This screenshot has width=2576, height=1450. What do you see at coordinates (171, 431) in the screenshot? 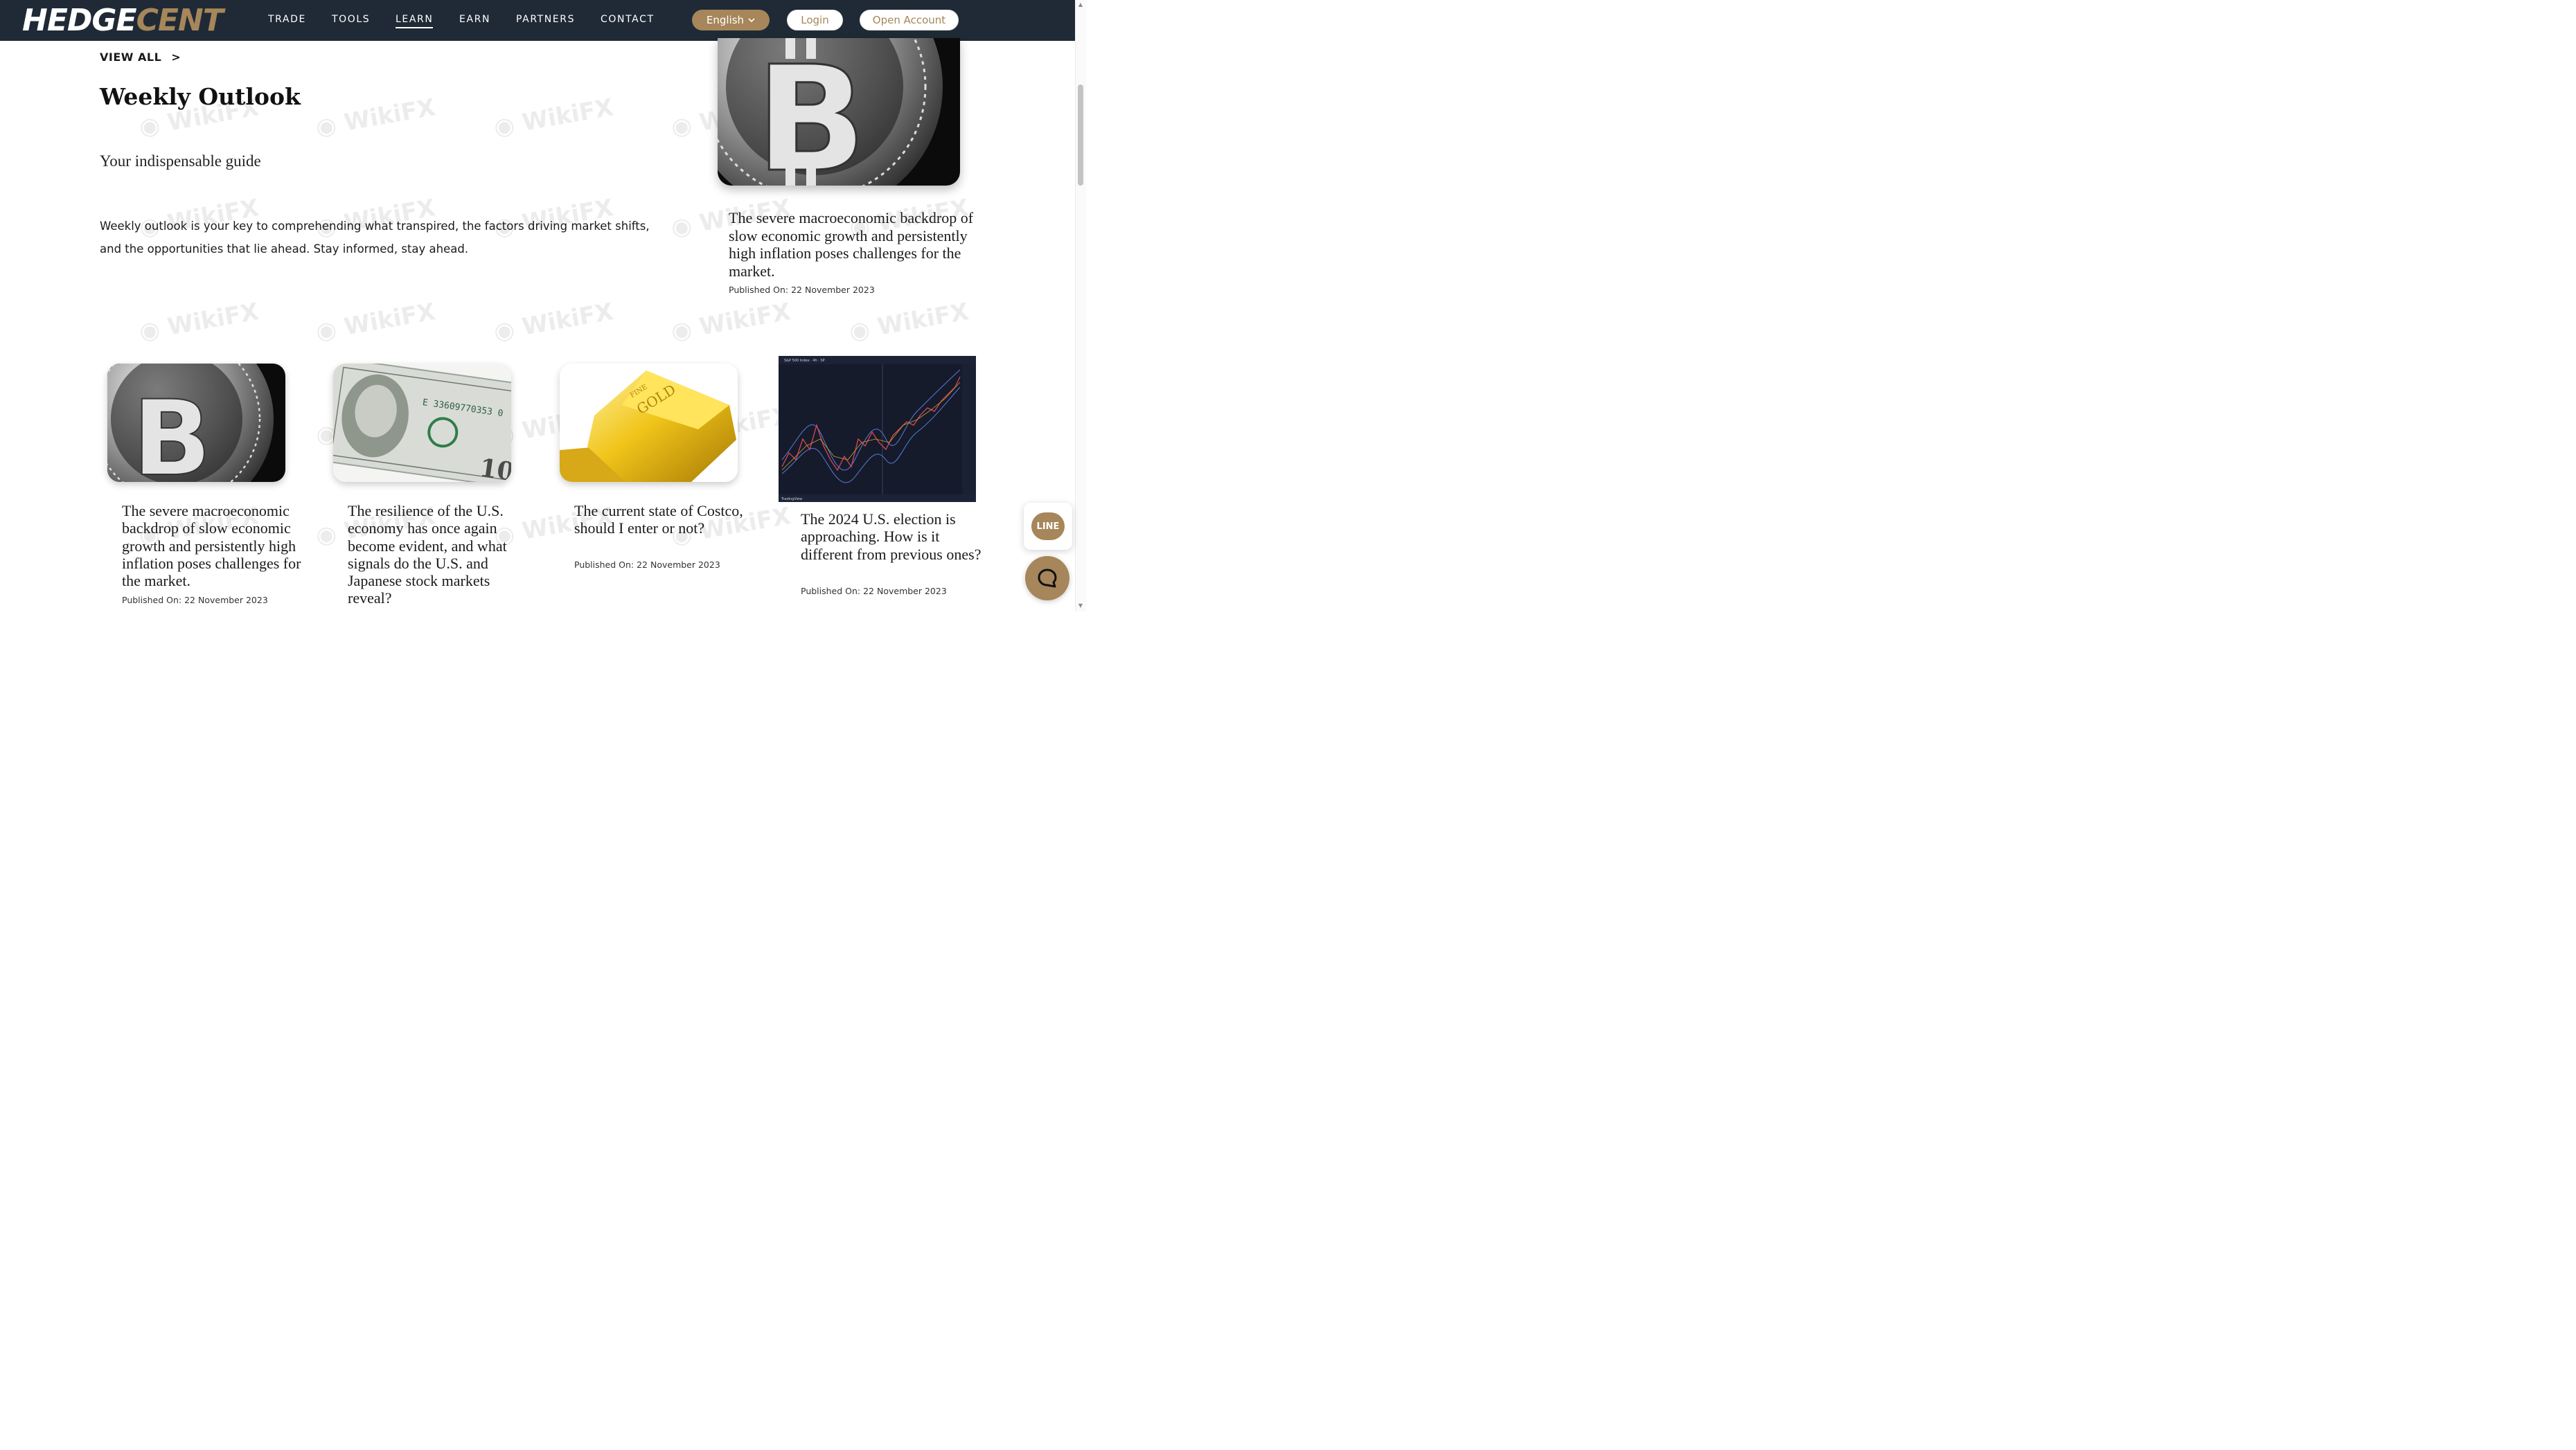
I see `svg-text: B` at bounding box center [171, 431].